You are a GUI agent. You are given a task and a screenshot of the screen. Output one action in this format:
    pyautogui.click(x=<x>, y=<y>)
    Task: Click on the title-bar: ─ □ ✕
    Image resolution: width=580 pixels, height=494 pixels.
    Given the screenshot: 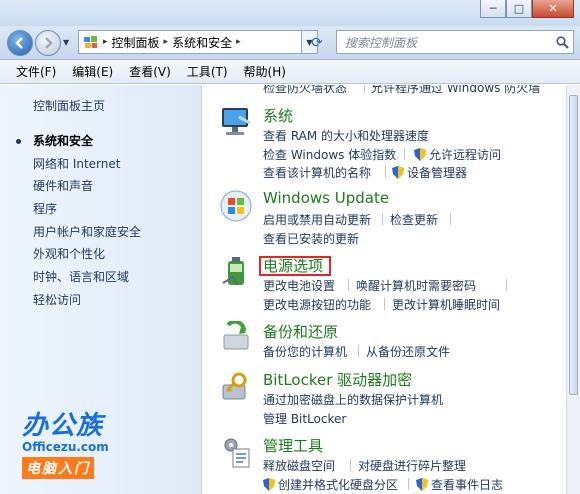 What is the action you would take?
    pyautogui.click(x=290, y=13)
    